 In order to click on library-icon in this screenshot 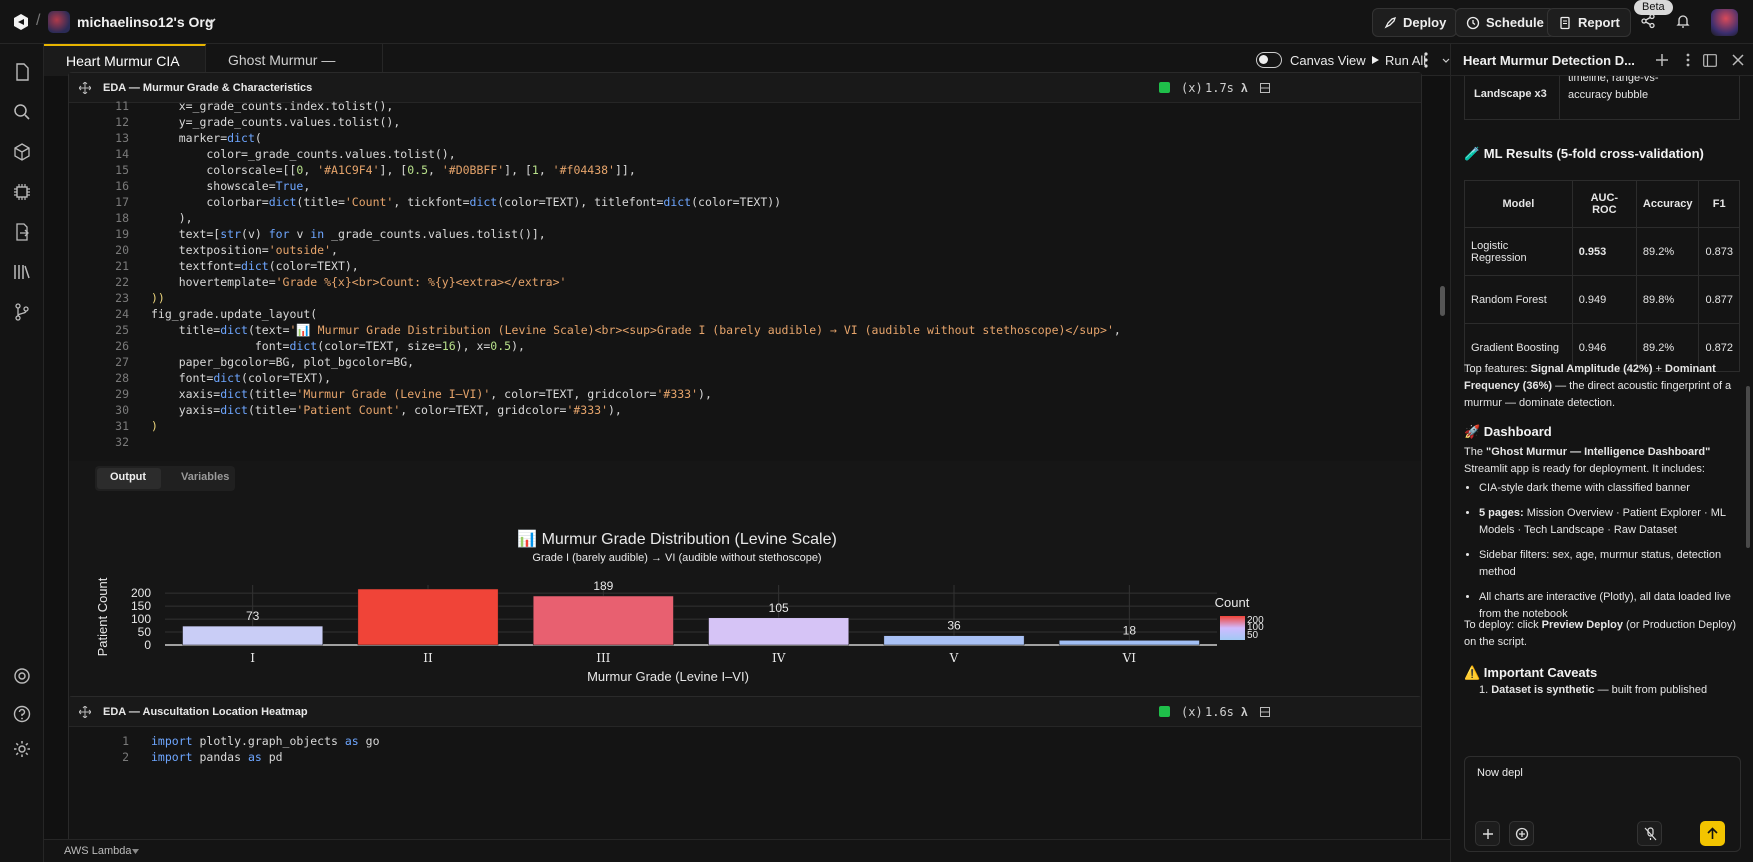, I will do `click(22, 272)`.